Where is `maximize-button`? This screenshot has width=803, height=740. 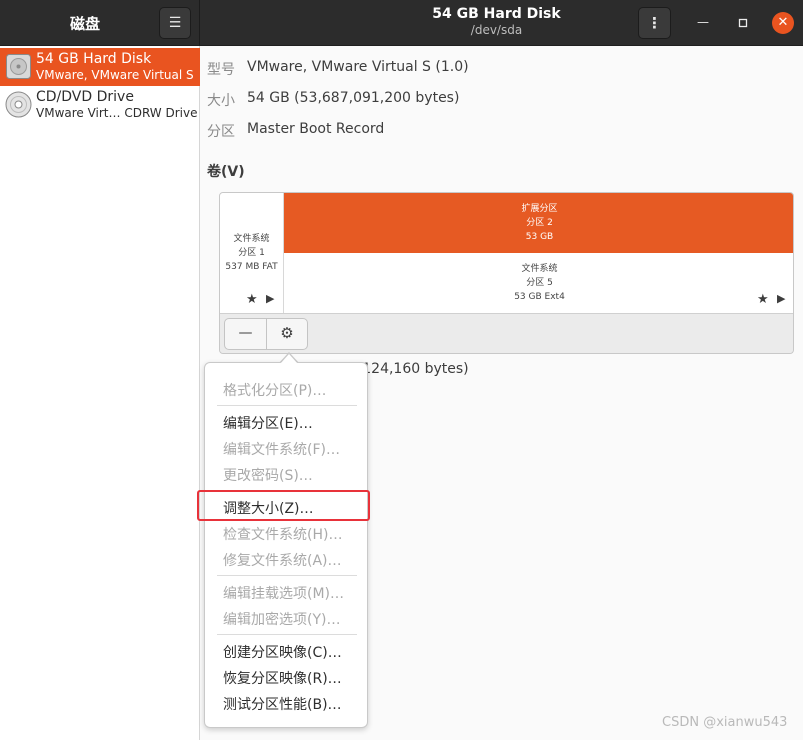 maximize-button is located at coordinates (743, 23).